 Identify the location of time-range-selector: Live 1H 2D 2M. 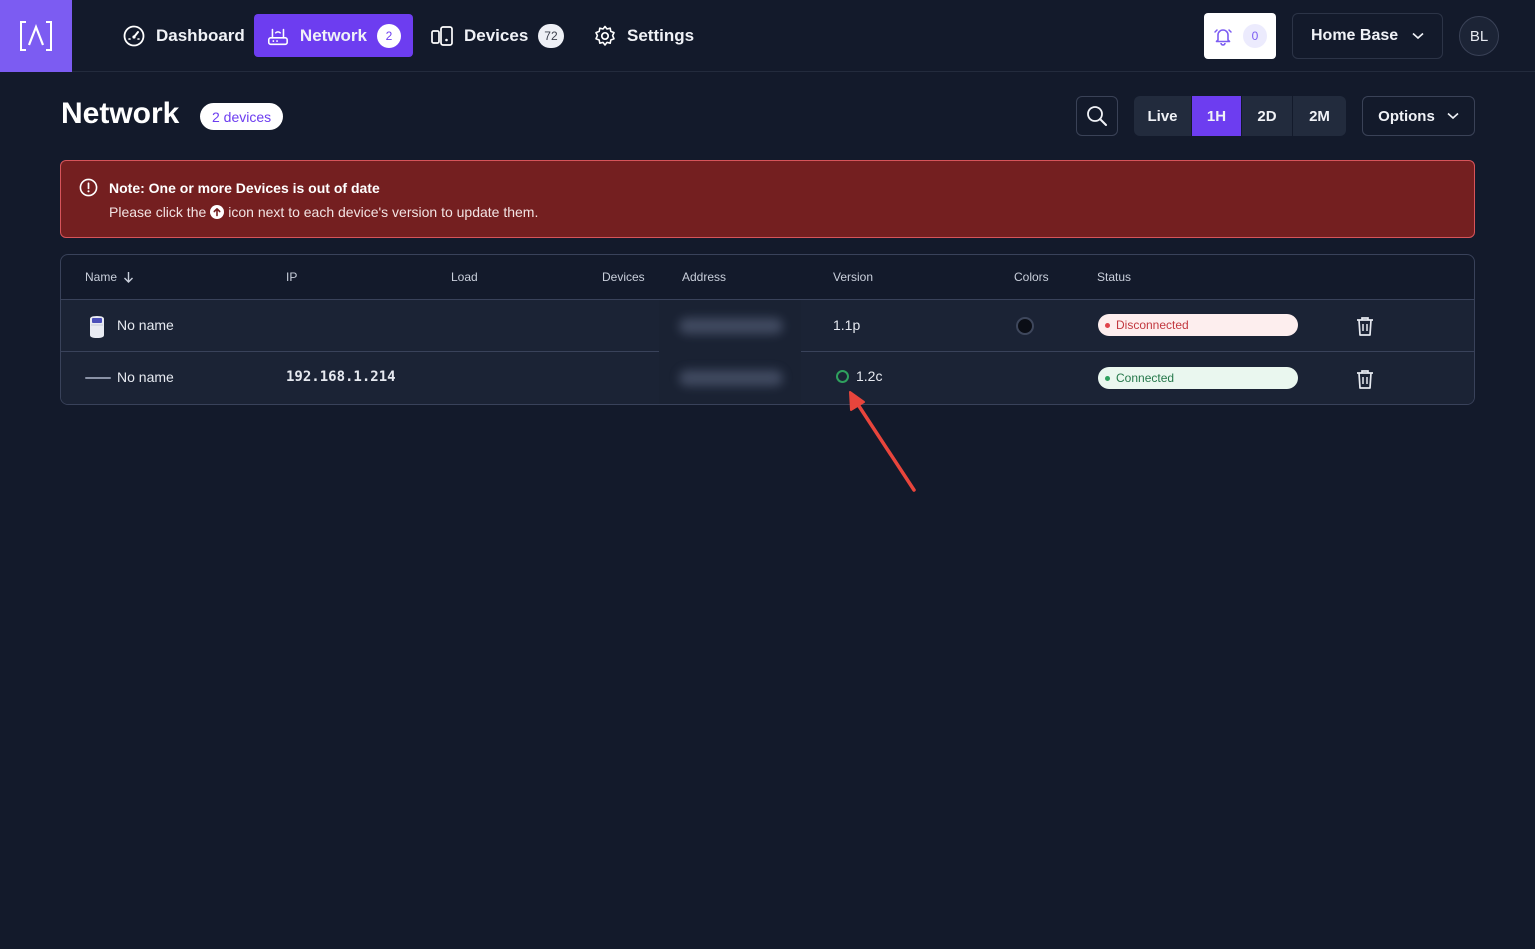
(1240, 116).